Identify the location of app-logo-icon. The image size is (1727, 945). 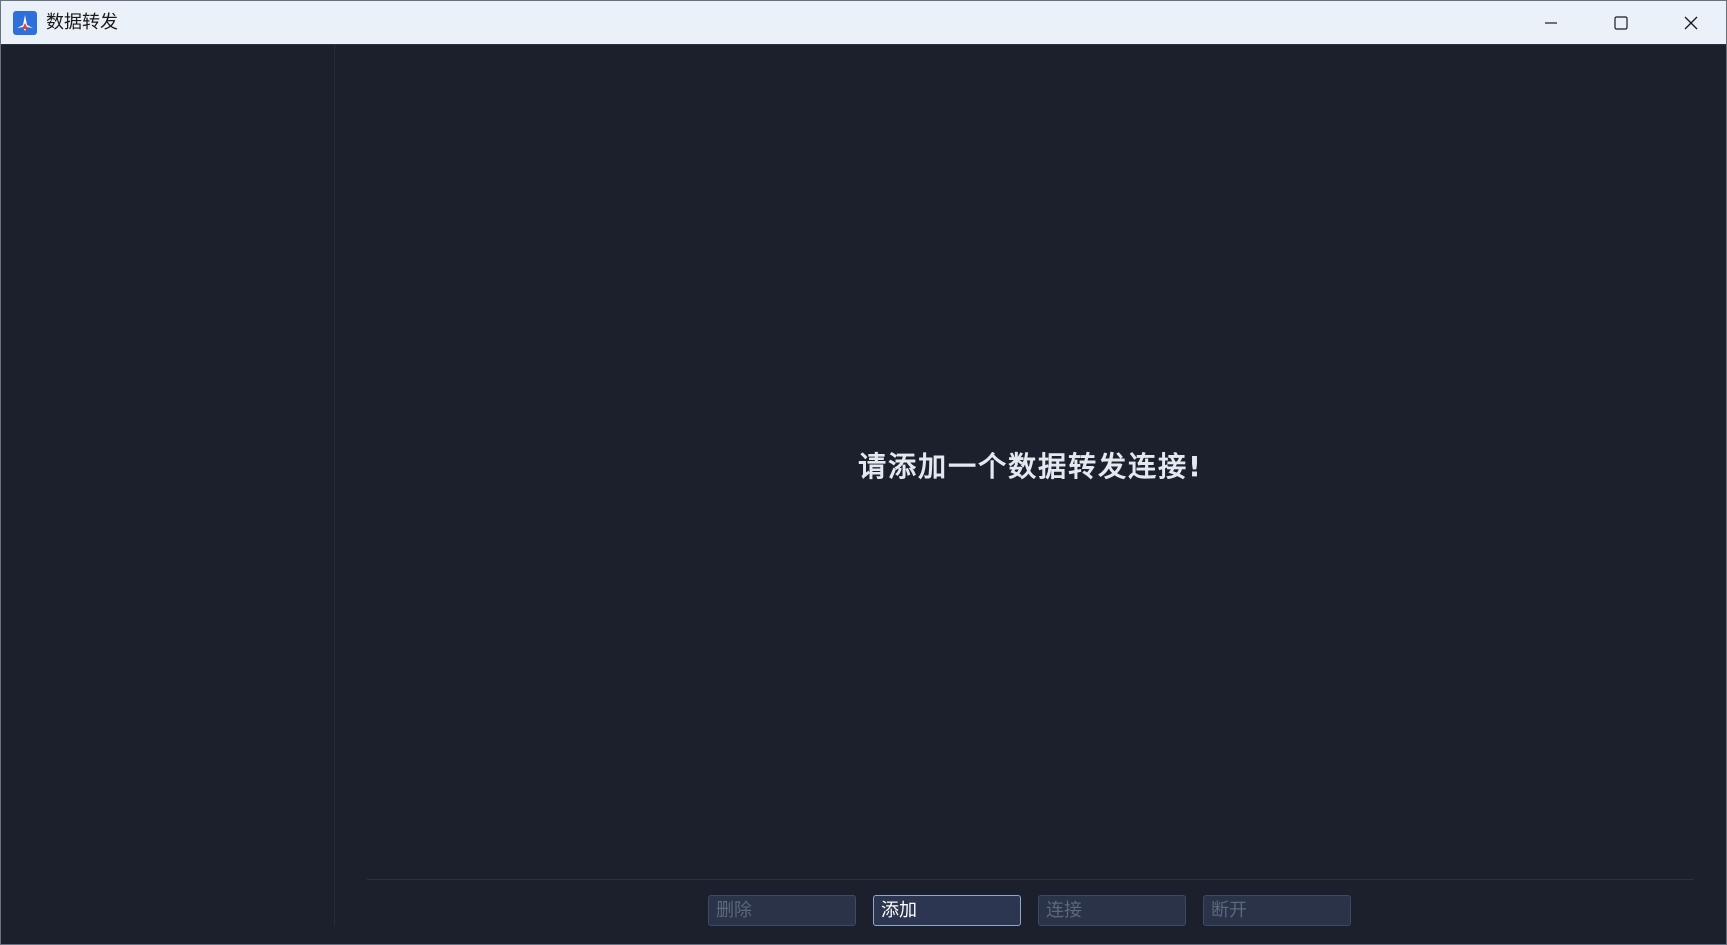
(25, 23).